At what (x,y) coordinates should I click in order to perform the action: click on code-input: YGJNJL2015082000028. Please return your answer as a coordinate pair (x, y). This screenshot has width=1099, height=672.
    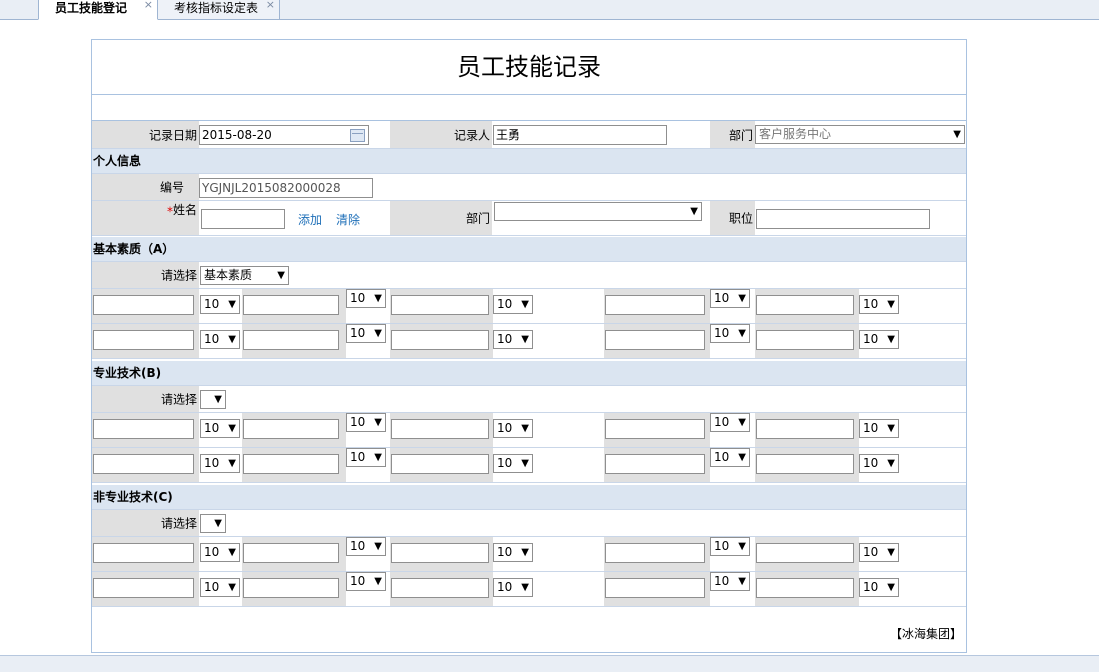
    Looking at the image, I should click on (286, 188).